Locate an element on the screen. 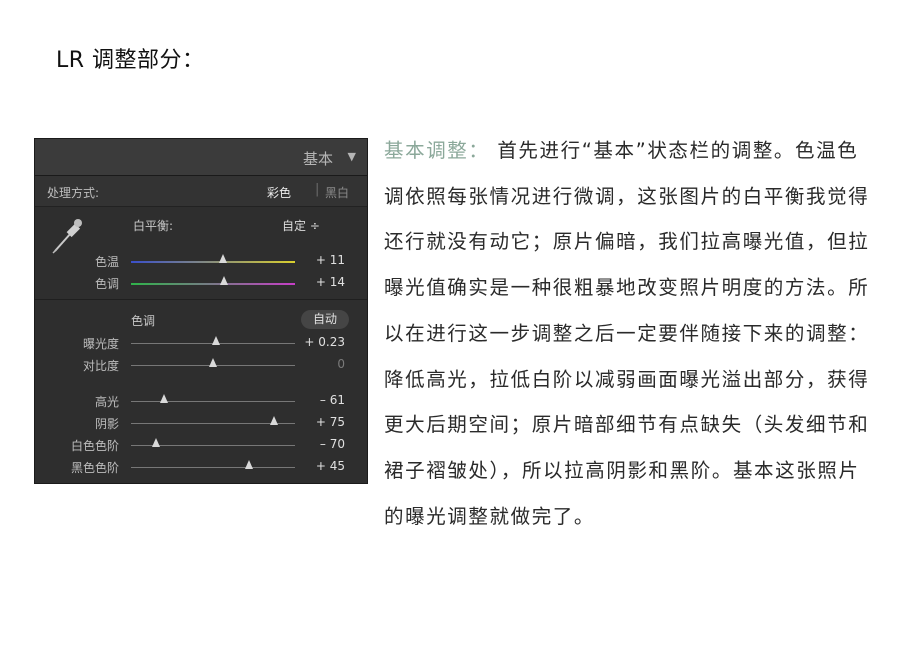 The height and width of the screenshot is (651, 900). process-row: 处理方式: 彩色 | 黑白 is located at coordinates (201, 191).